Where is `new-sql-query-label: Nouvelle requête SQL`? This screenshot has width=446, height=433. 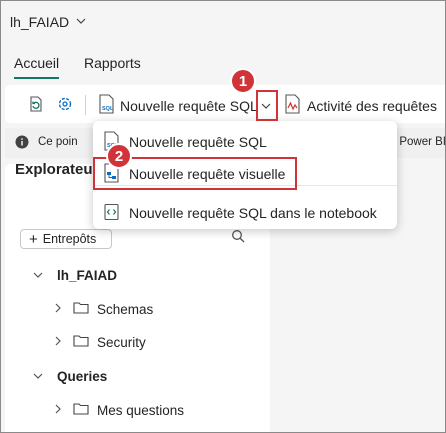
new-sql-query-label: Nouvelle requête SQL is located at coordinates (189, 105).